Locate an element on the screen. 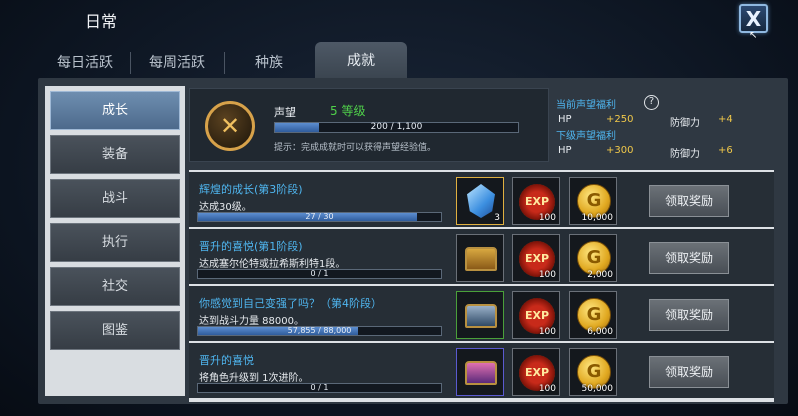  reward-slot: 3 is located at coordinates (480, 201).